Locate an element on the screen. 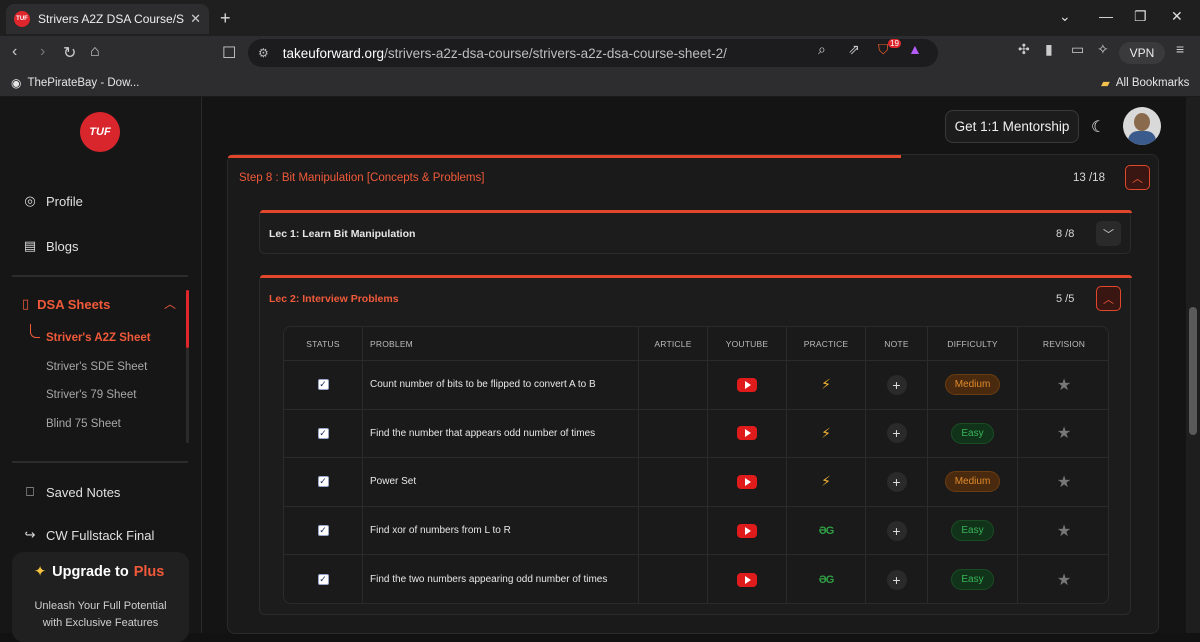 The image size is (1200, 642). leo-ai-icon: ✧ is located at coordinates (1103, 49).